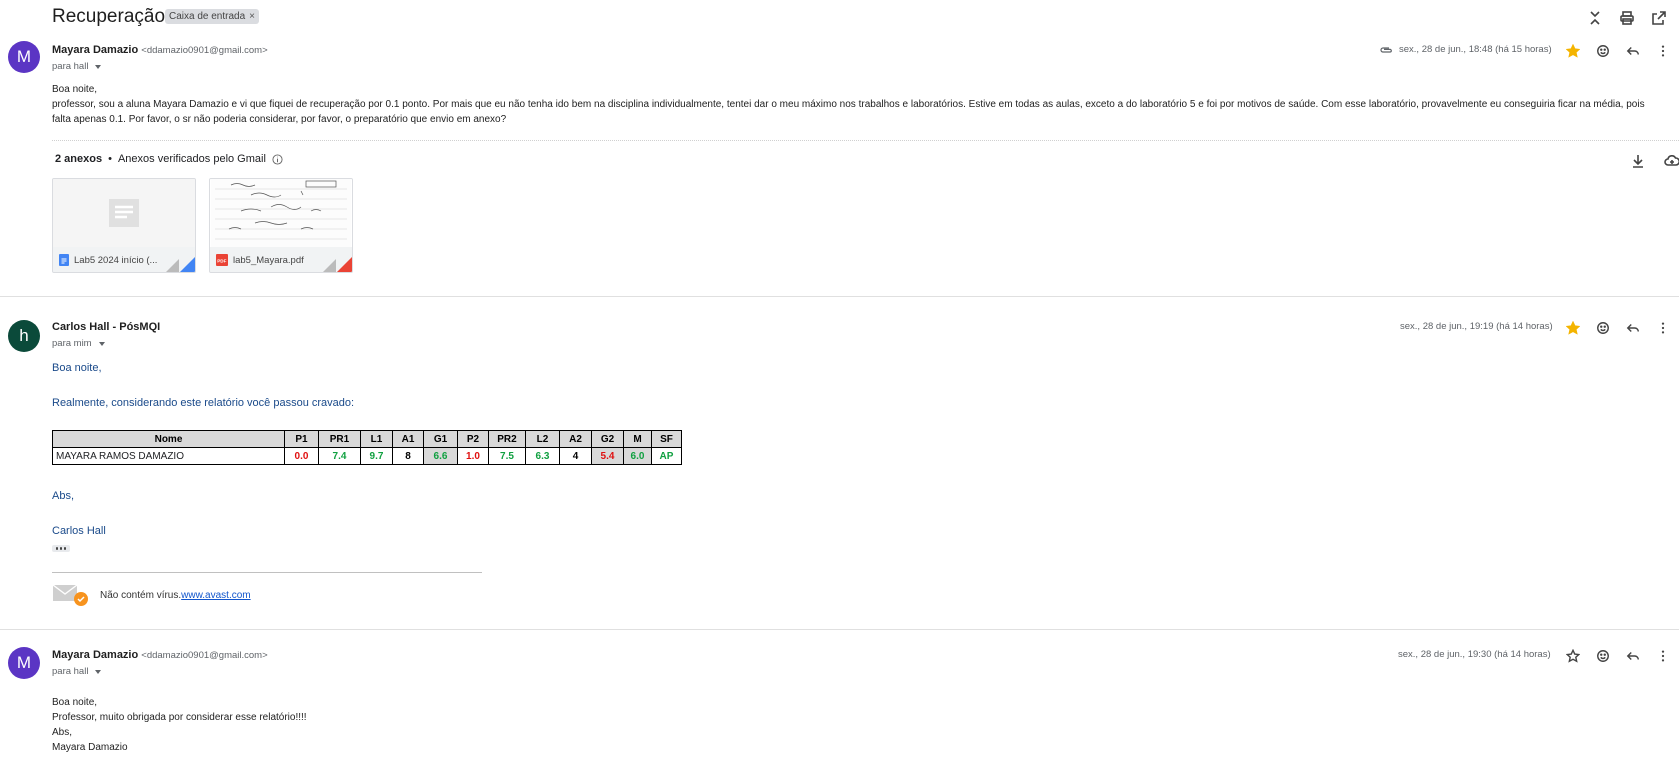  Describe the element at coordinates (124, 213) in the screenshot. I see `document-placeholder-icon` at that location.